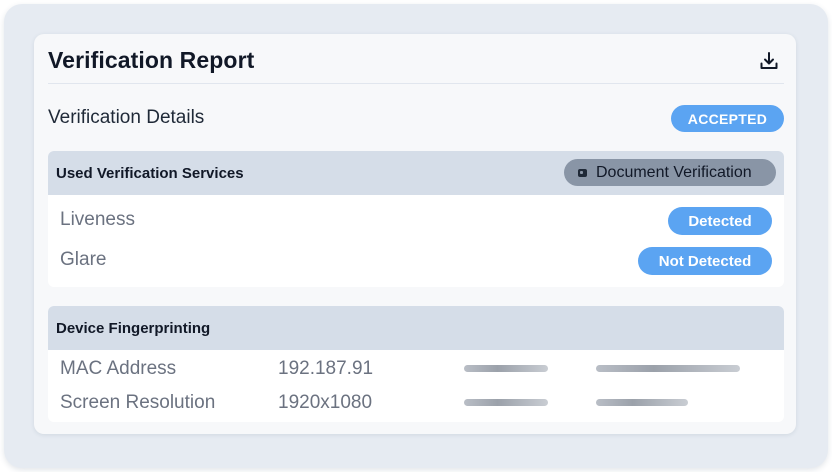 Image resolution: width=832 pixels, height=472 pixels. I want to click on verification-details-label: Verification Details, so click(126, 117).